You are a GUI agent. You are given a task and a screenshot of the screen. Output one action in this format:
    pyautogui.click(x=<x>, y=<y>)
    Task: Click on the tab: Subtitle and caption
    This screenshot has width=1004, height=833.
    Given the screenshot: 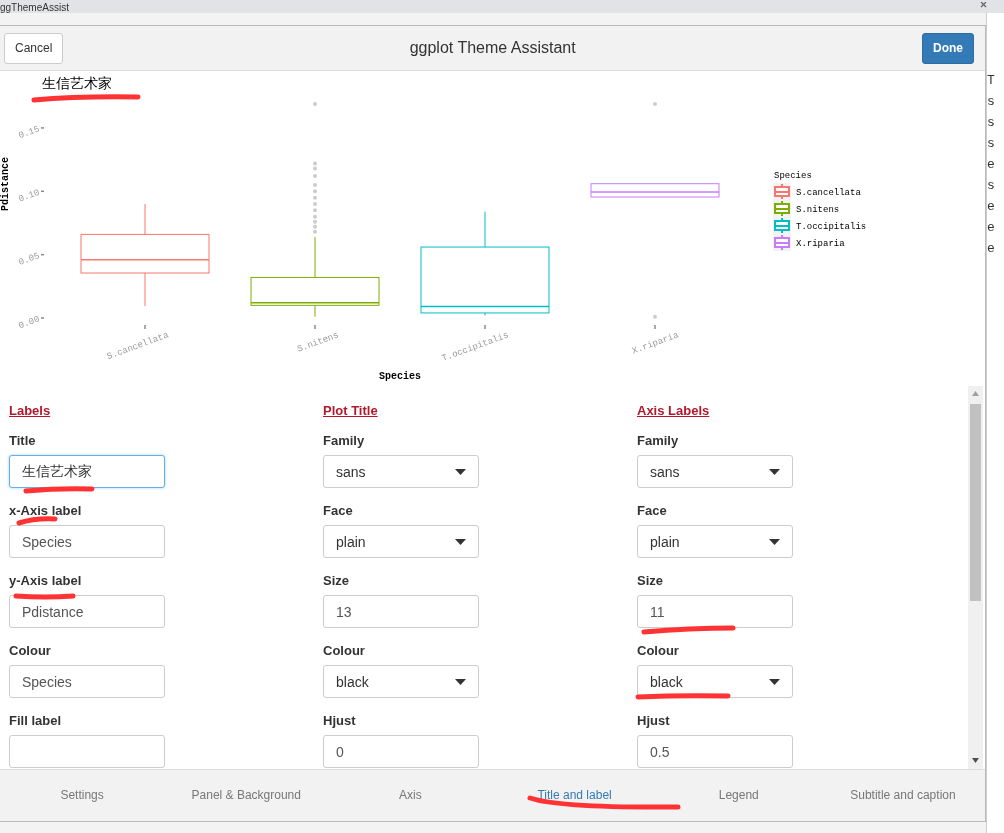 What is the action you would take?
    pyautogui.click(x=903, y=795)
    